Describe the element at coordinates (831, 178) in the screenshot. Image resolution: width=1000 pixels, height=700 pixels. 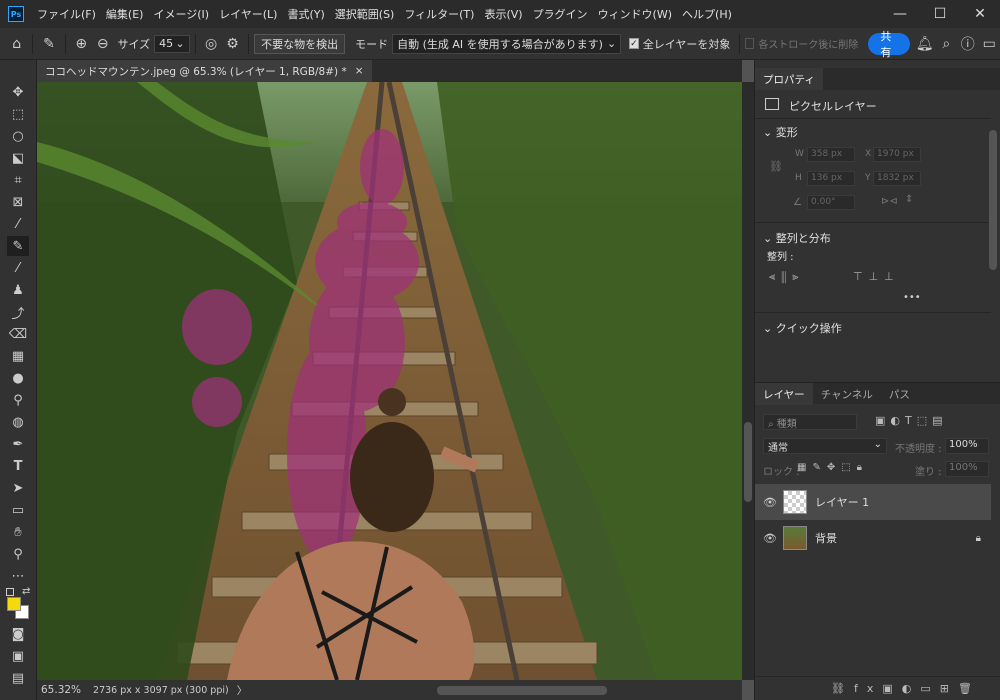
I see `height-field: 136 px` at that location.